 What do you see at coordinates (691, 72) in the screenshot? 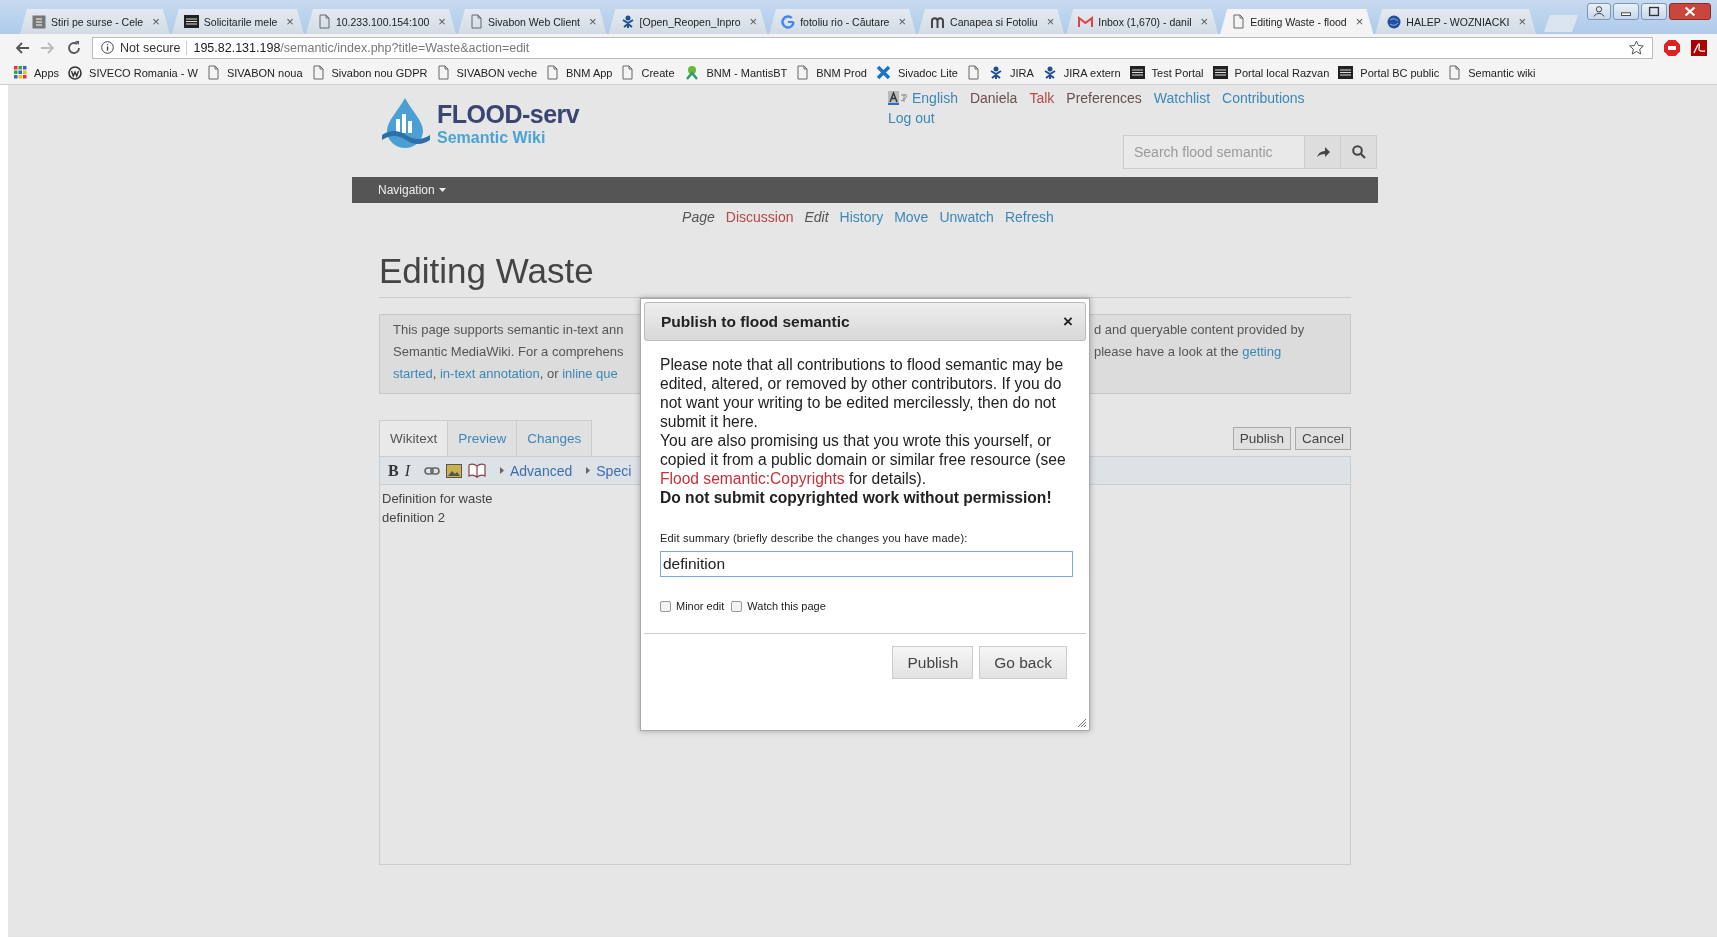
I see `mantis-icon` at bounding box center [691, 72].